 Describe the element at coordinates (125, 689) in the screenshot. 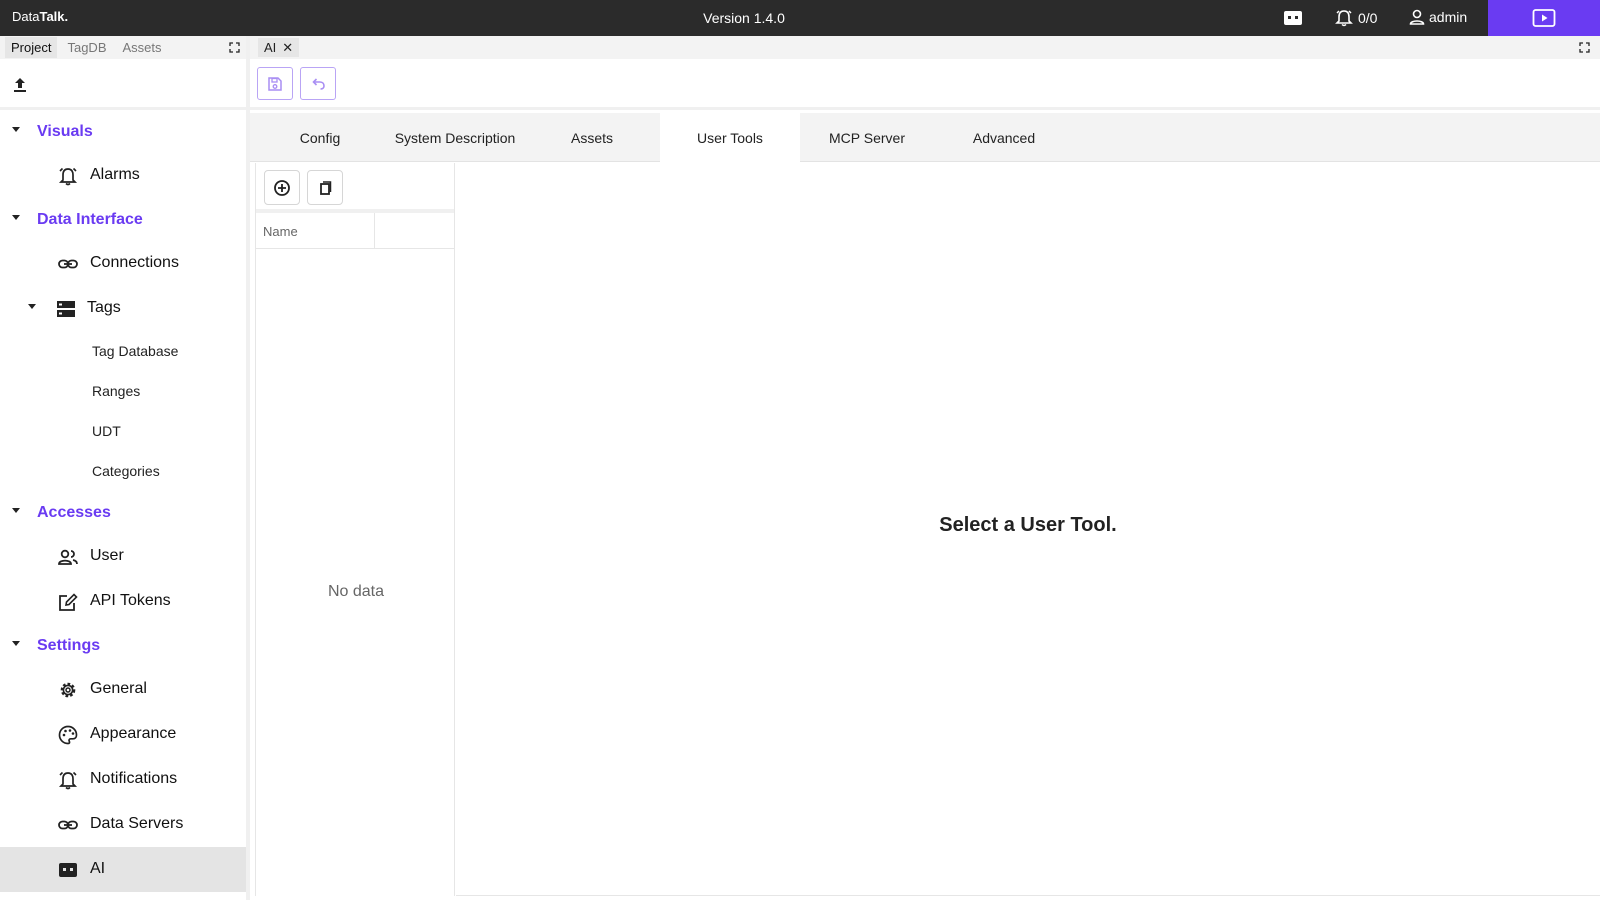

I see `sidebar-item-general: General` at that location.